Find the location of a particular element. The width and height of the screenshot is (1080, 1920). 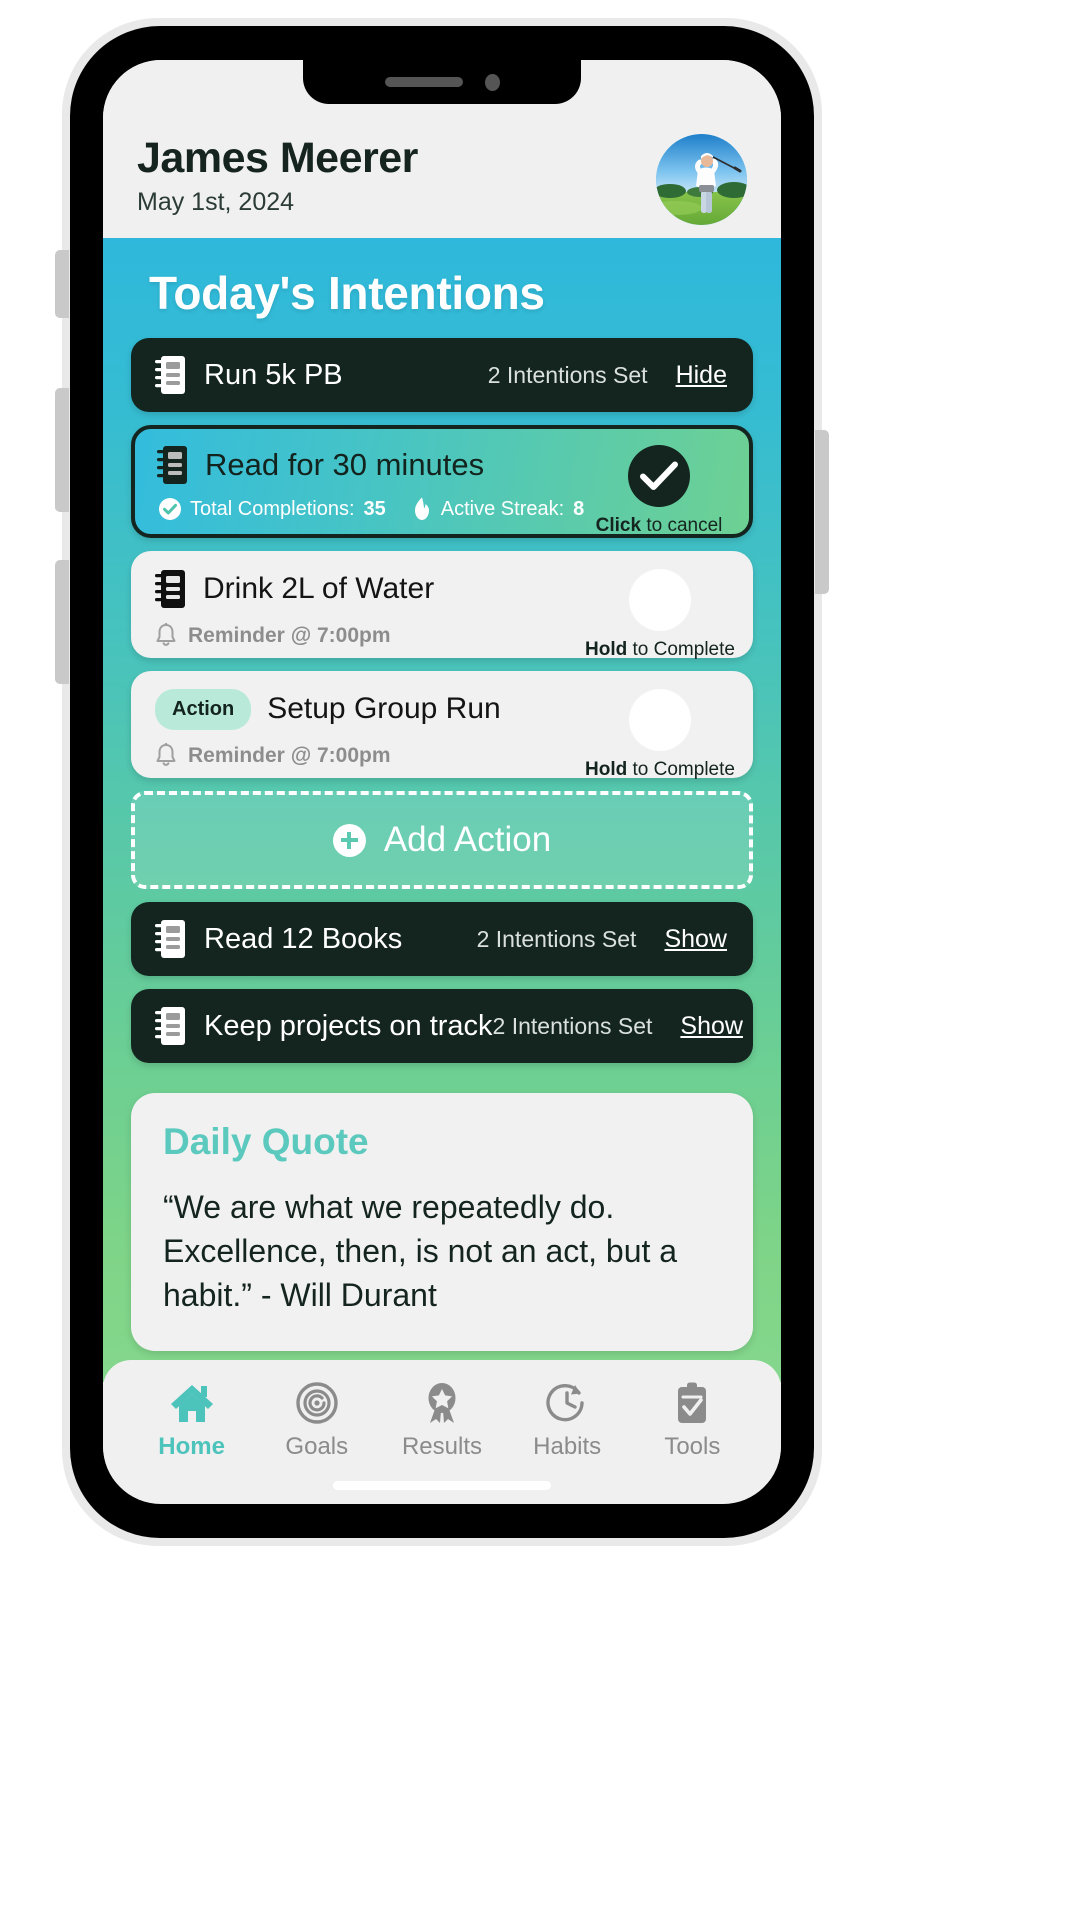

nav-item-home: Home is located at coordinates (192, 1421).